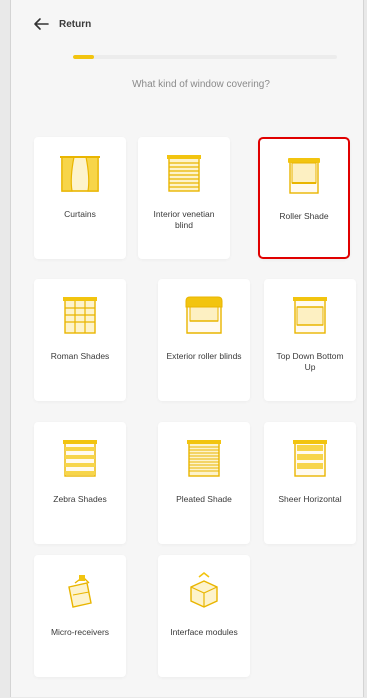 This screenshot has height=698, width=367. What do you see at coordinates (310, 340) in the screenshot?
I see `option-card-top-down-bottom-up: Top Down Bottom Up` at bounding box center [310, 340].